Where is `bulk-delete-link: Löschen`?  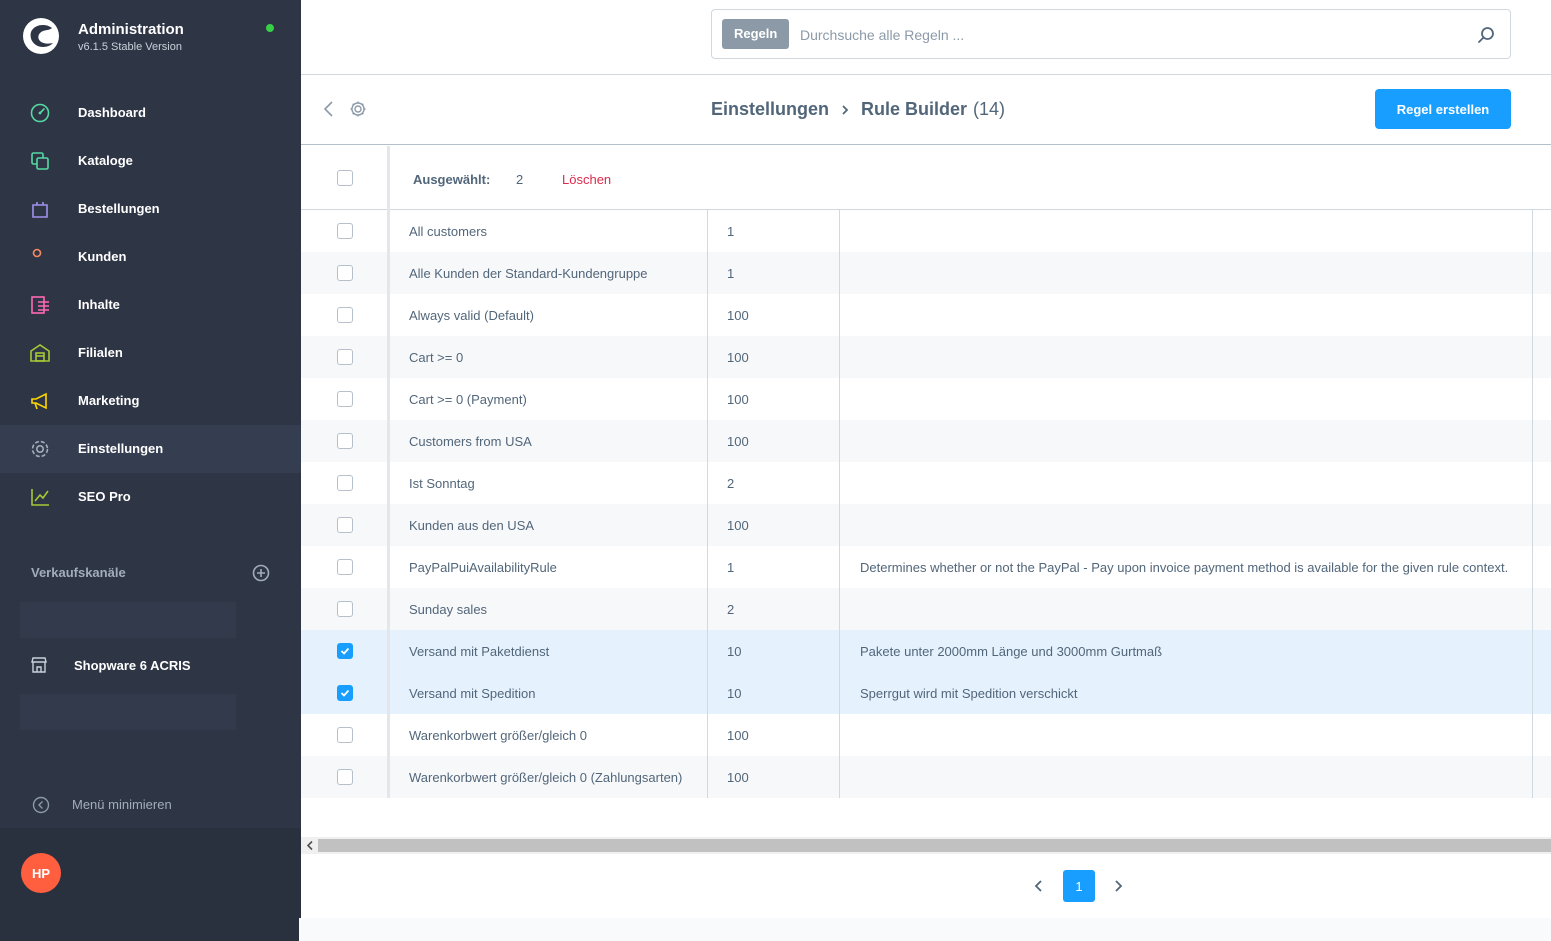 bulk-delete-link: Löschen is located at coordinates (586, 179).